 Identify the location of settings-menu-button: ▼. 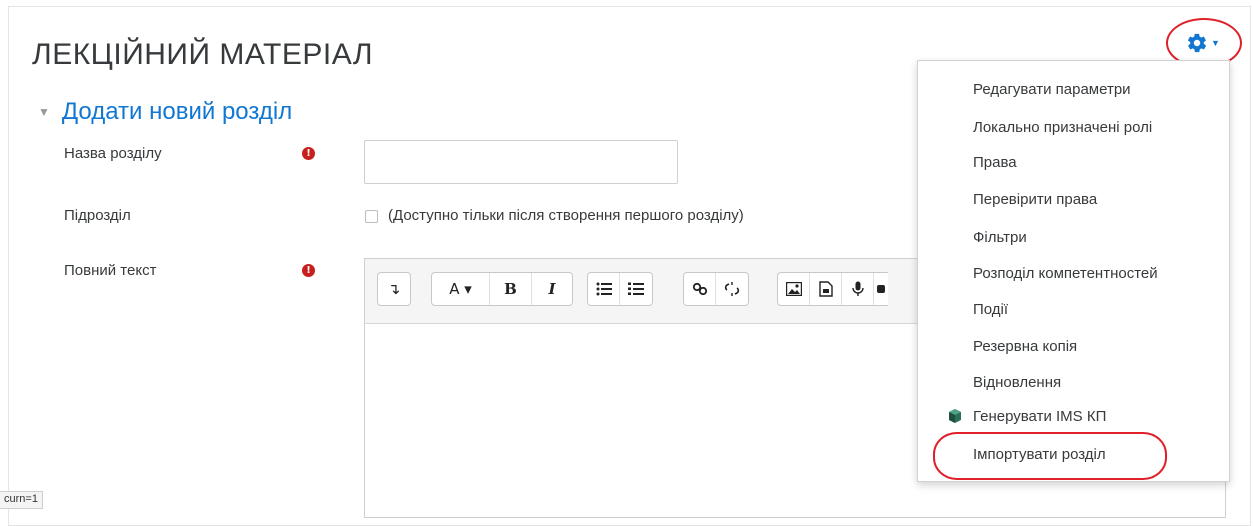
(1203, 43).